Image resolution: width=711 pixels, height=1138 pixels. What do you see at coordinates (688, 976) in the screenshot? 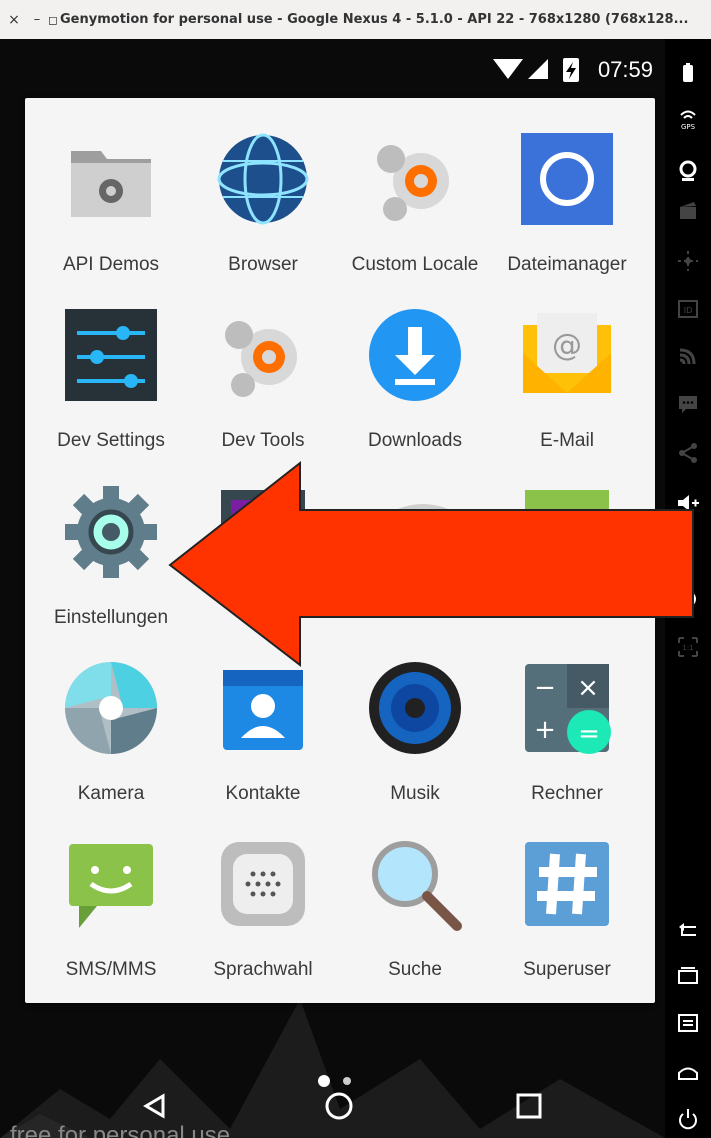
I see `recent-apps-hw-icon` at bounding box center [688, 976].